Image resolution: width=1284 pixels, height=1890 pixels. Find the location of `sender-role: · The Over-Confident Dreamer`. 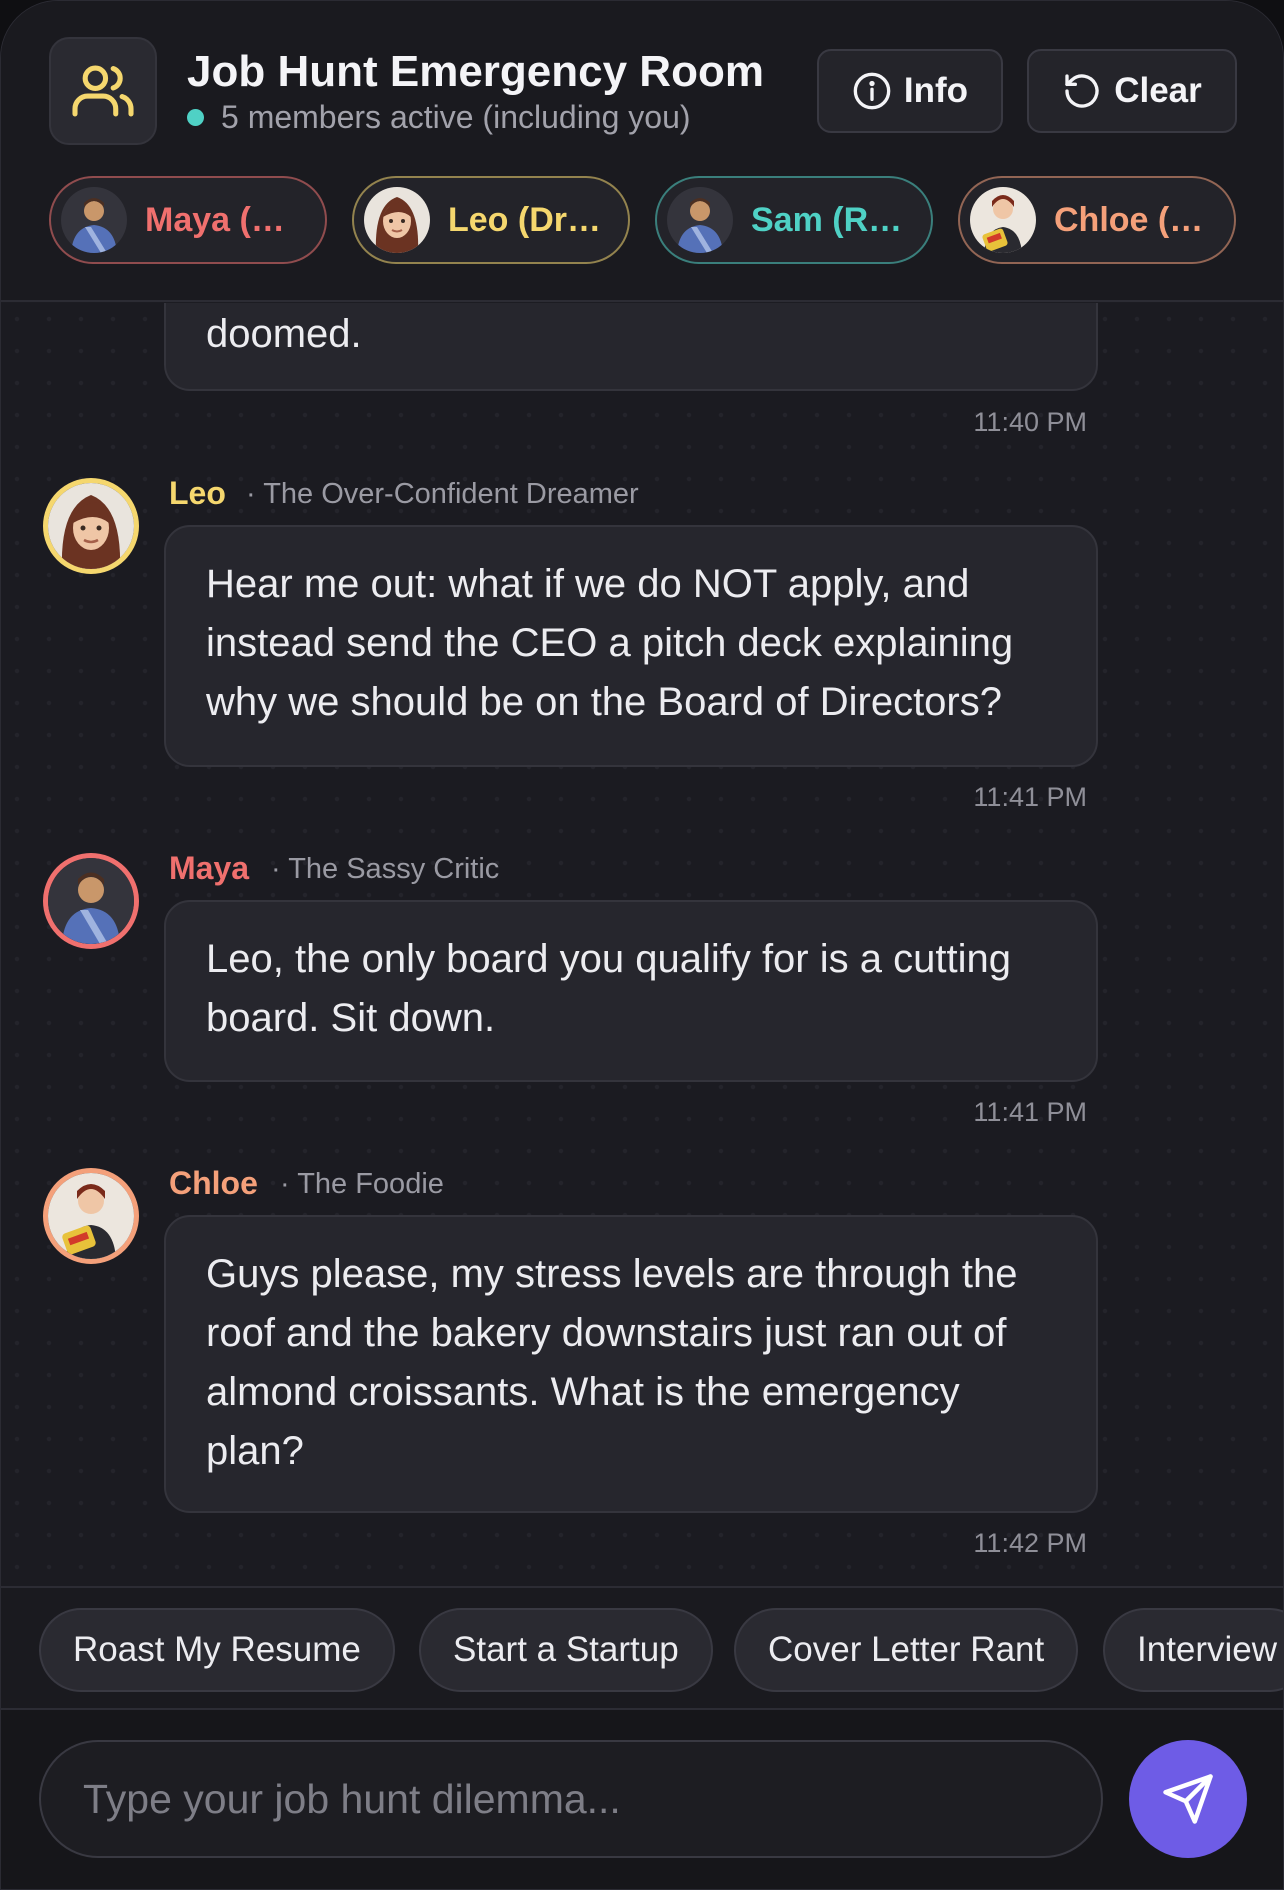

sender-role: · The Over-Confident Dreamer is located at coordinates (442, 494).